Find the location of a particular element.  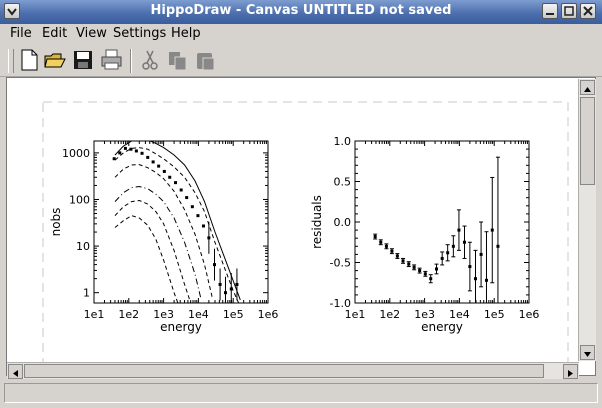

paste-icon is located at coordinates (206, 62).